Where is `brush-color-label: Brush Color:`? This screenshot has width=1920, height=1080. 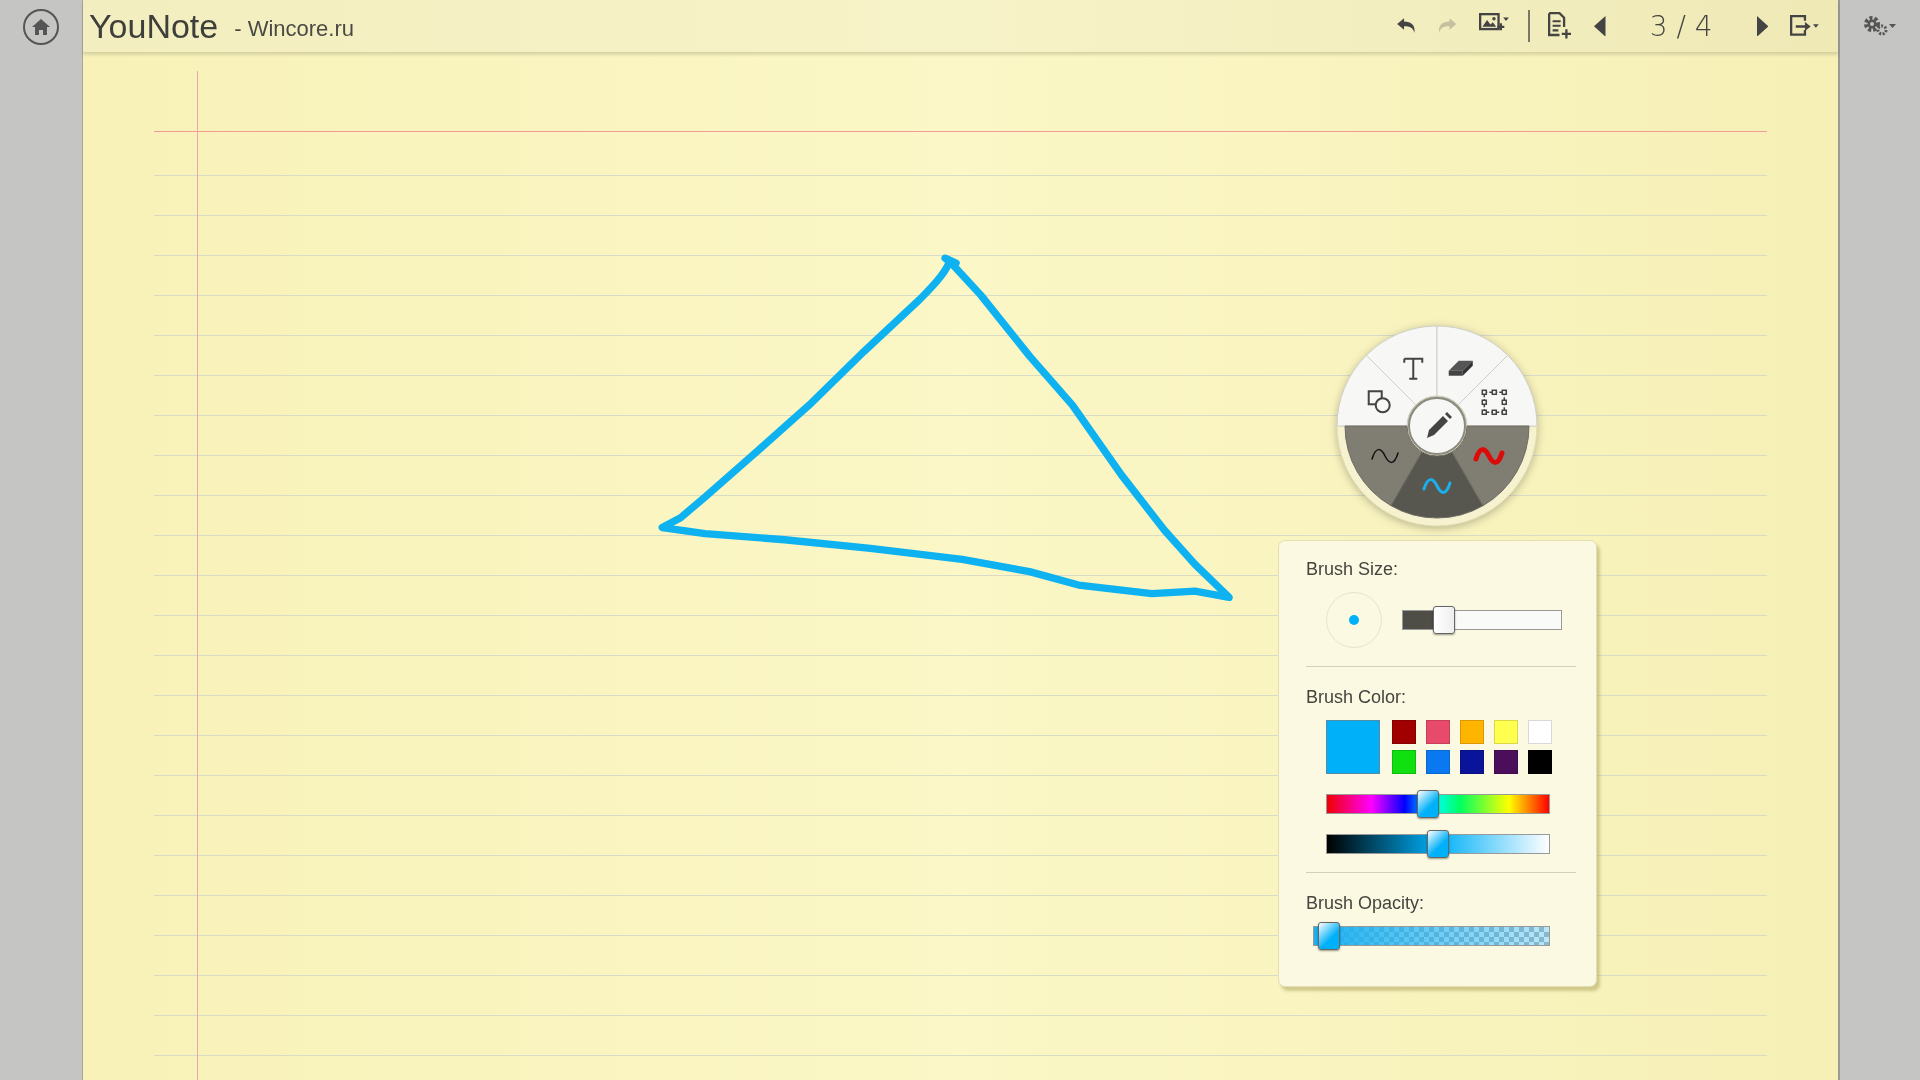 brush-color-label: Brush Color: is located at coordinates (1357, 697).